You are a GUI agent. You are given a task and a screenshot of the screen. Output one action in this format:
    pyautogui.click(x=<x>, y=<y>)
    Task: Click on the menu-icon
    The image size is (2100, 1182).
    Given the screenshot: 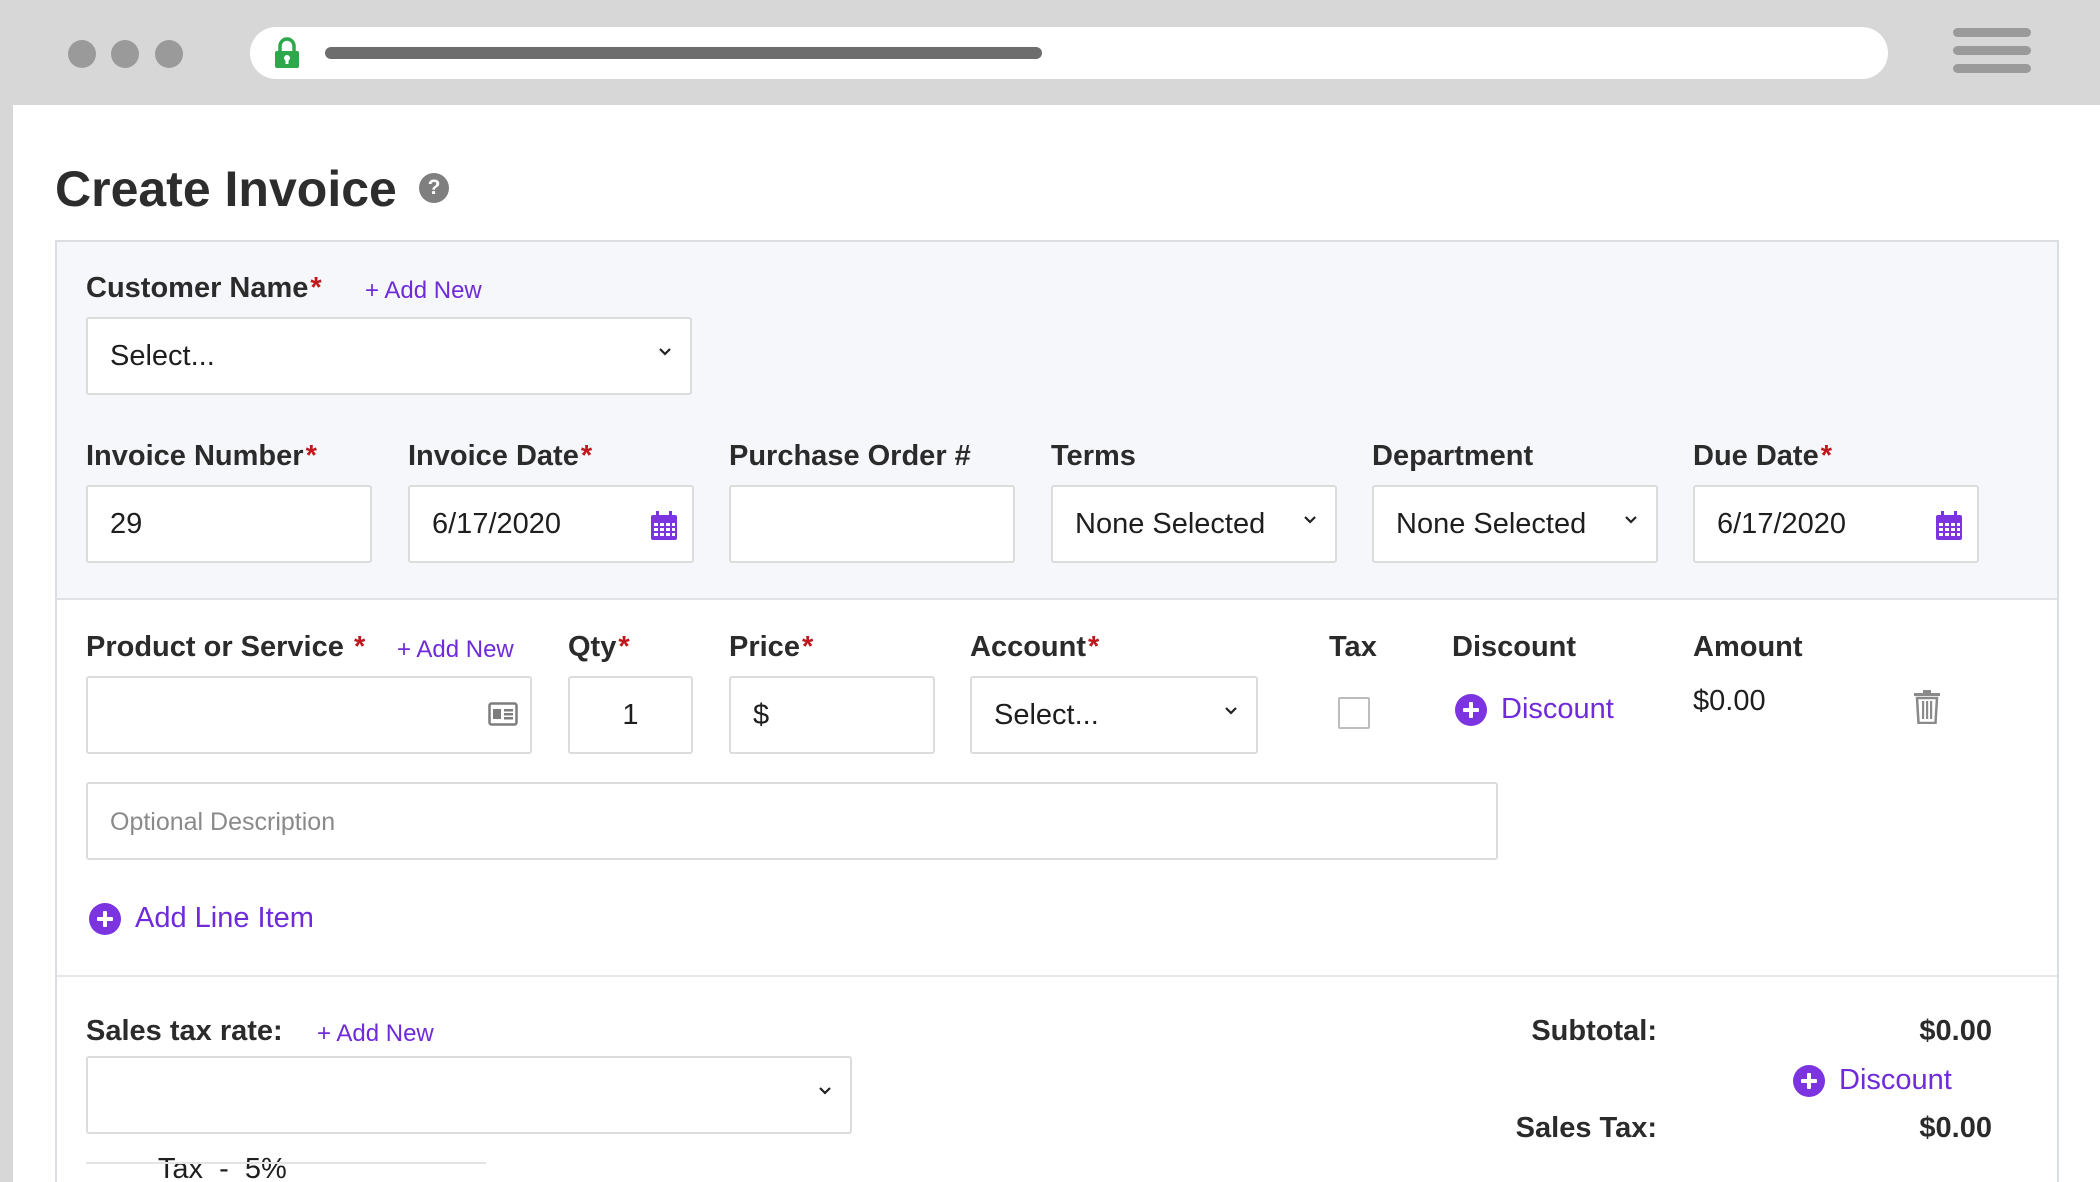 What is the action you would take?
    pyautogui.click(x=1992, y=53)
    